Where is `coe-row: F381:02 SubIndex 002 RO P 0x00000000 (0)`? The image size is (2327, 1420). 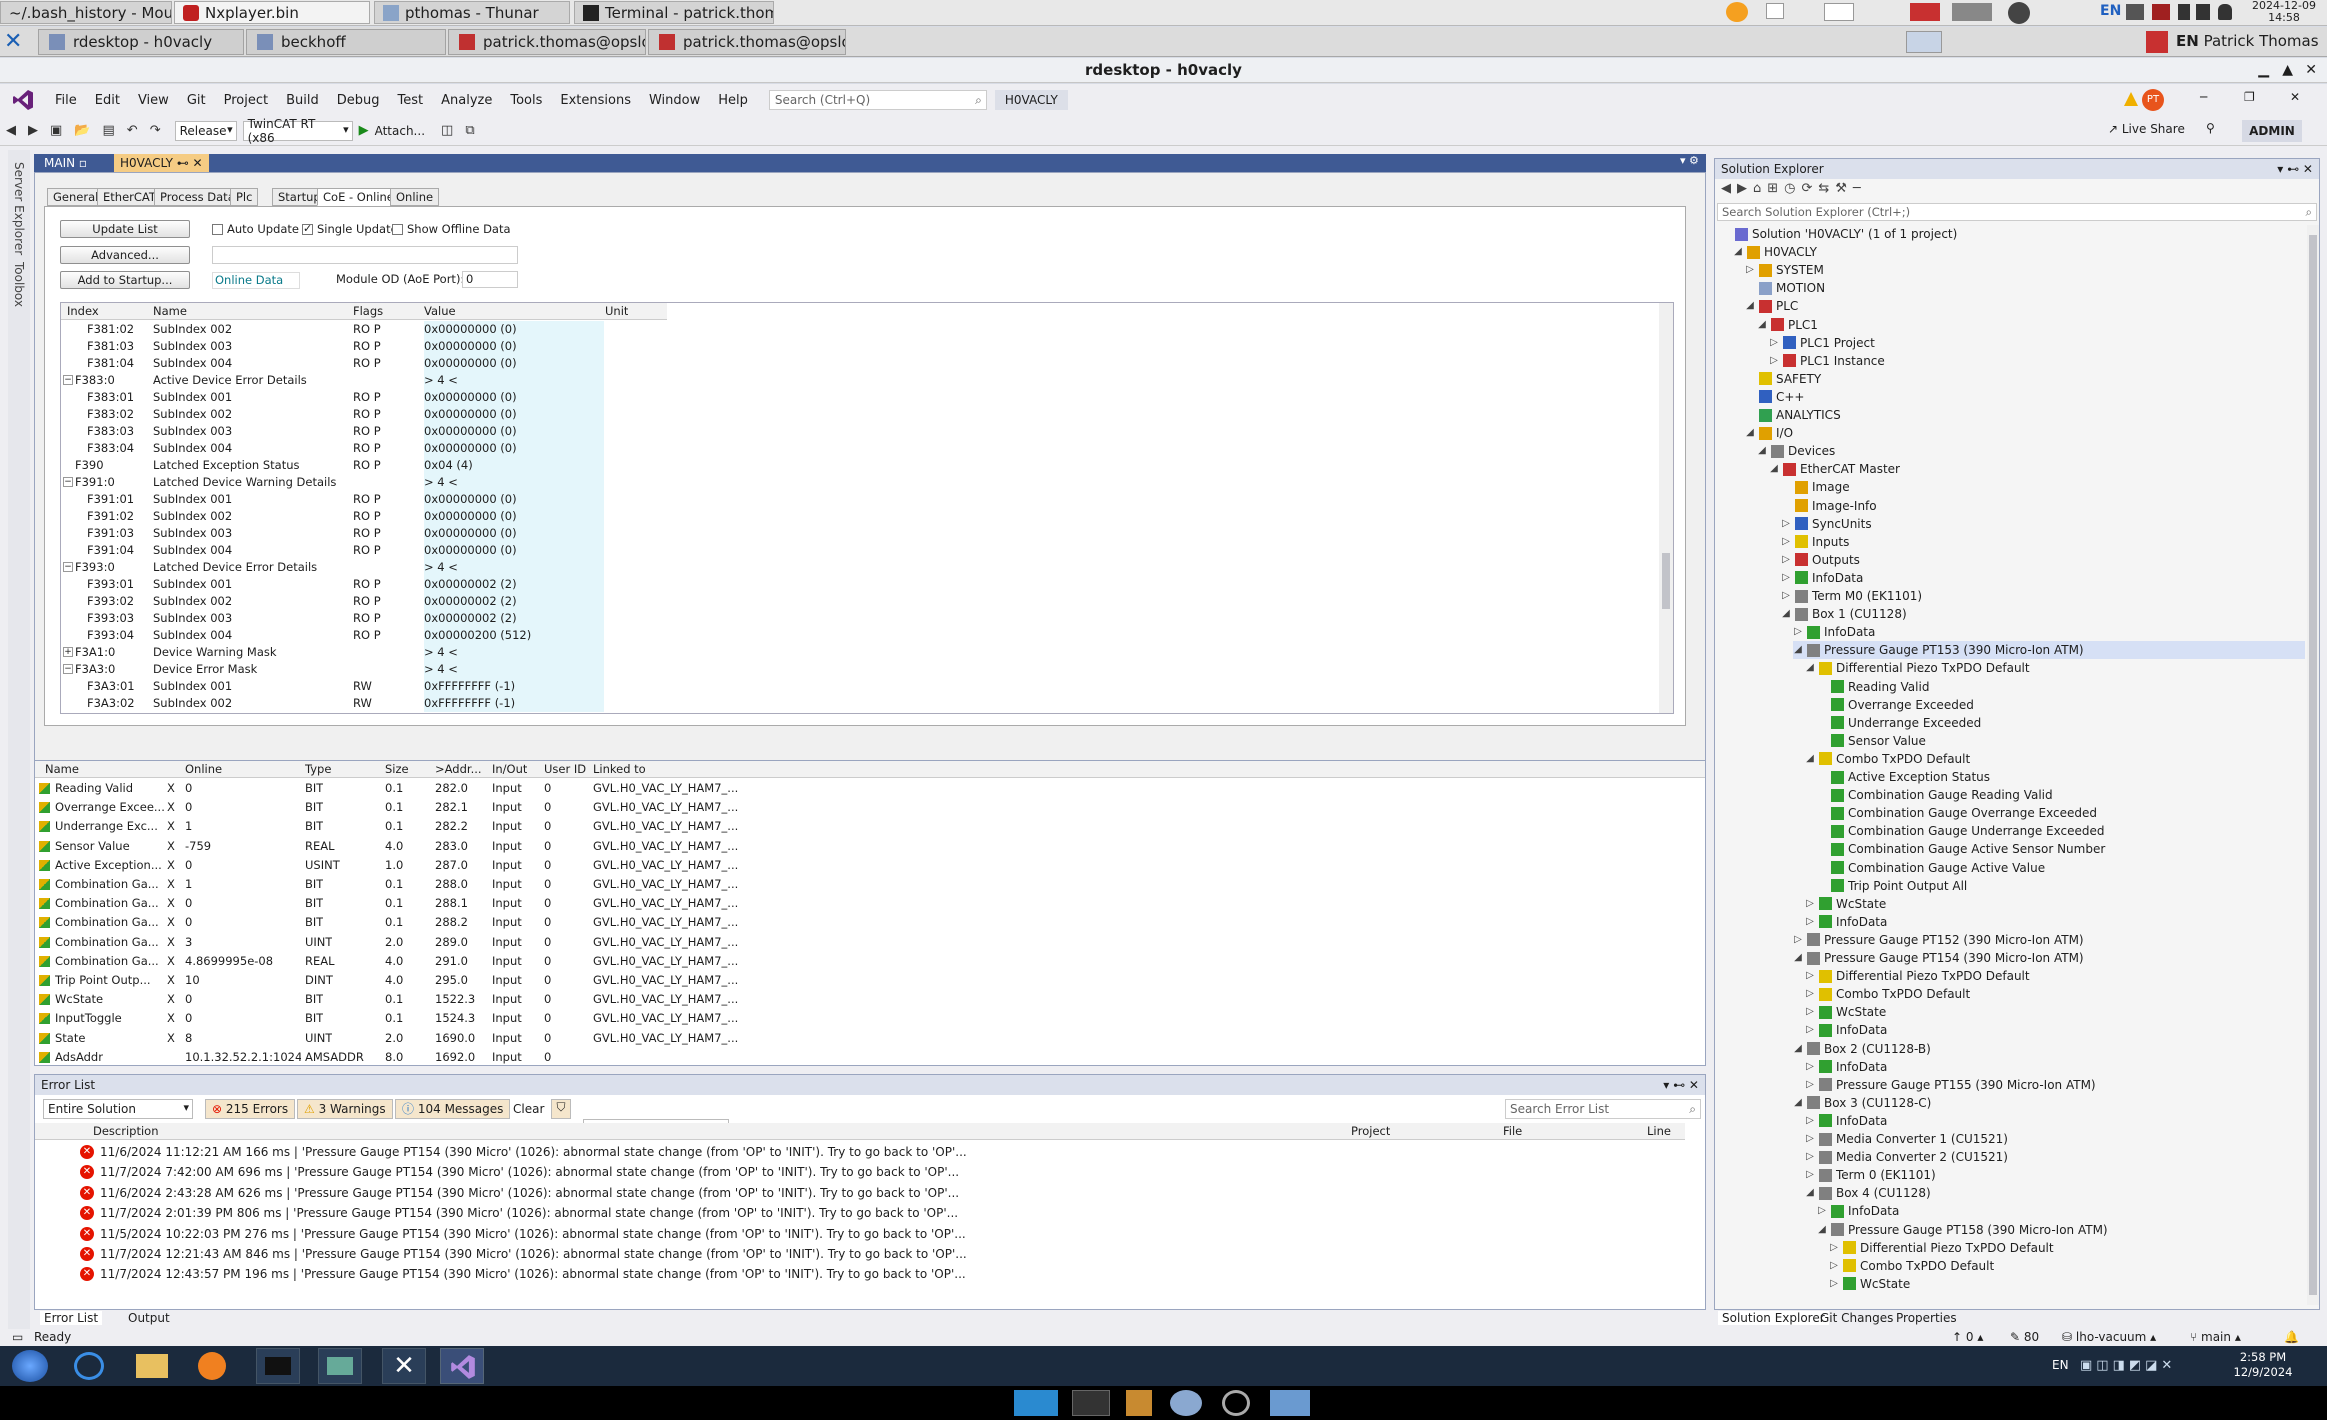 coe-row: F381:02 SubIndex 002 RO P 0x00000000 (0) is located at coordinates (364, 329).